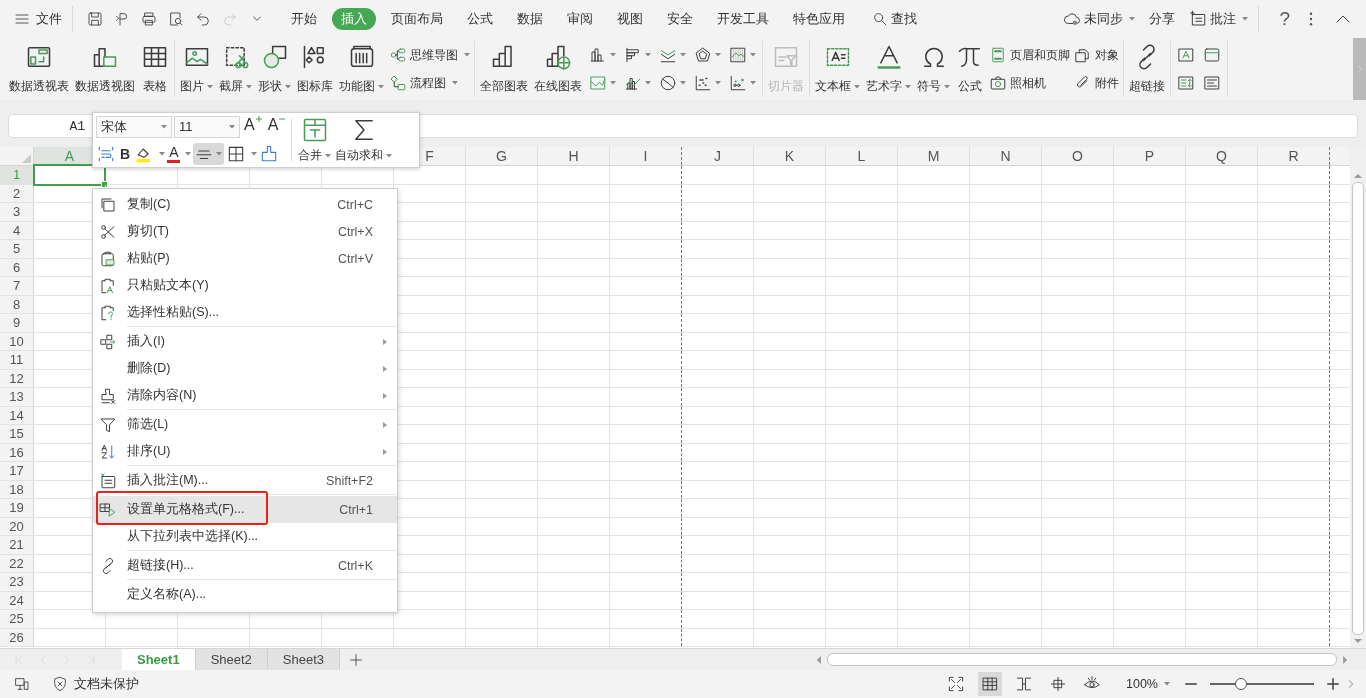 The height and width of the screenshot is (698, 1366). I want to click on undo-icon, so click(202, 19).